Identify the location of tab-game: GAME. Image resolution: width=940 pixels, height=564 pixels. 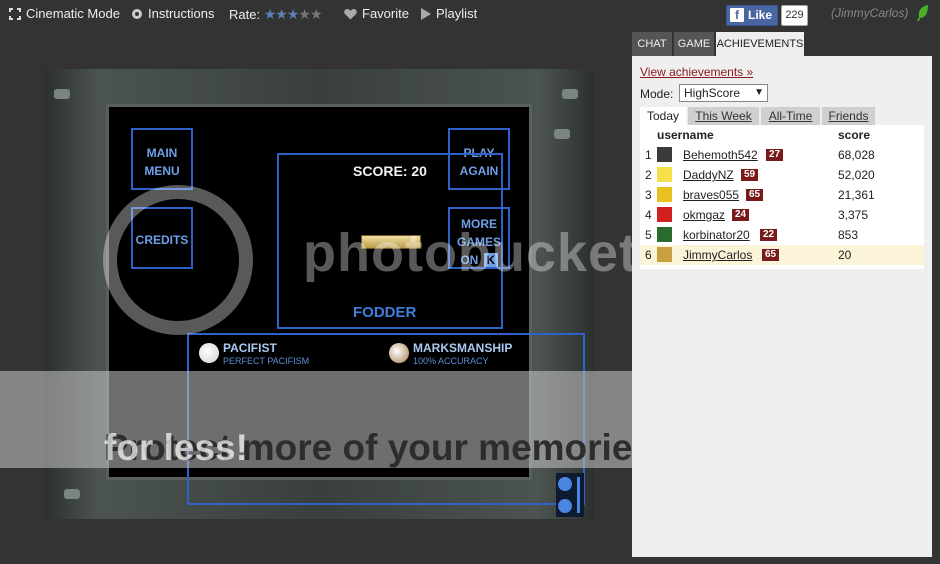
(694, 44).